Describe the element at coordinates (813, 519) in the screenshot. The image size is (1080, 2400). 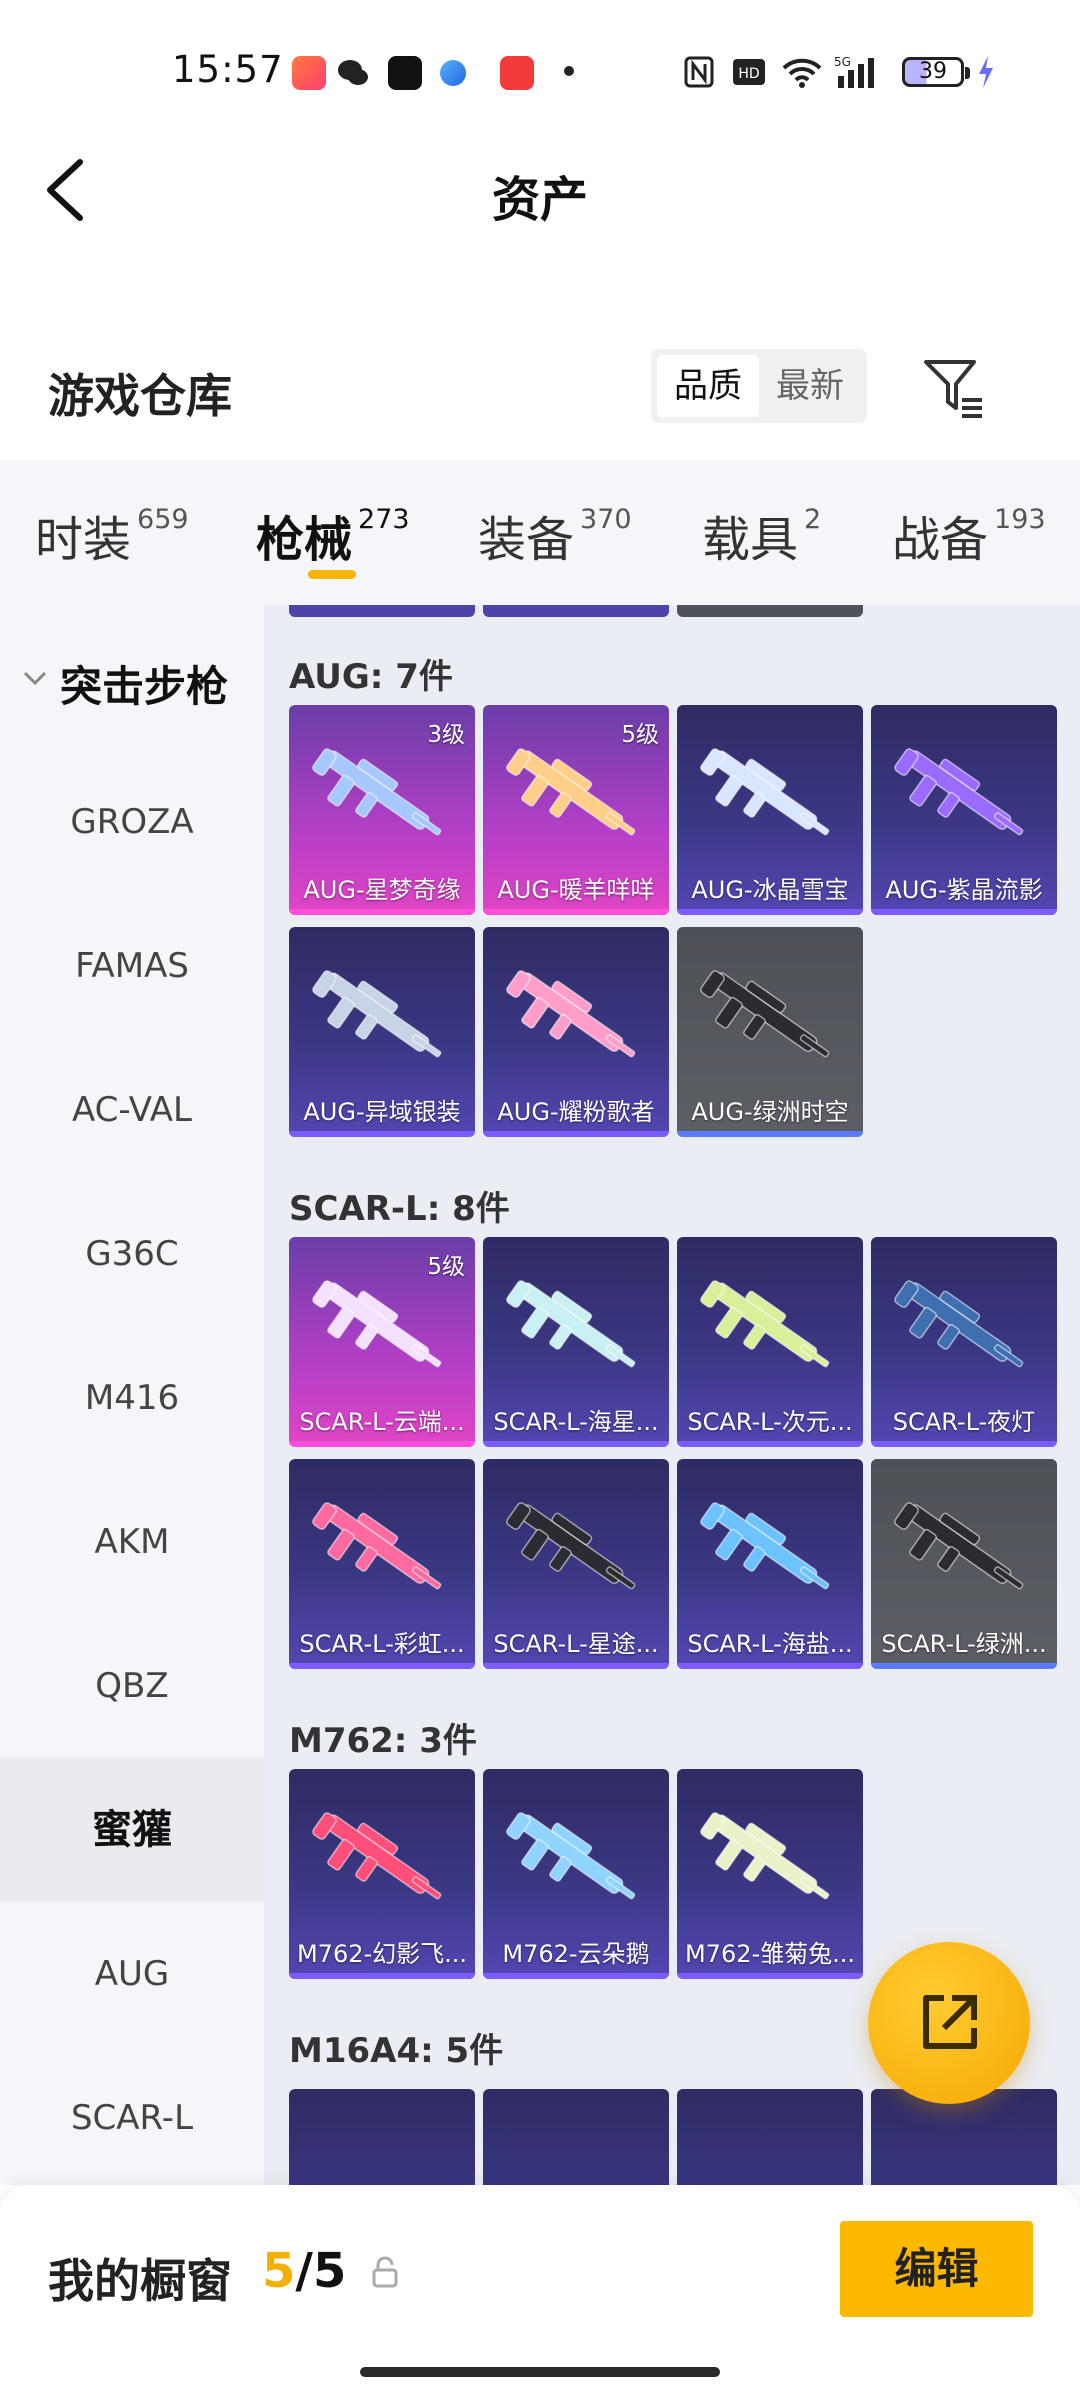
I see `tab-count: 2` at that location.